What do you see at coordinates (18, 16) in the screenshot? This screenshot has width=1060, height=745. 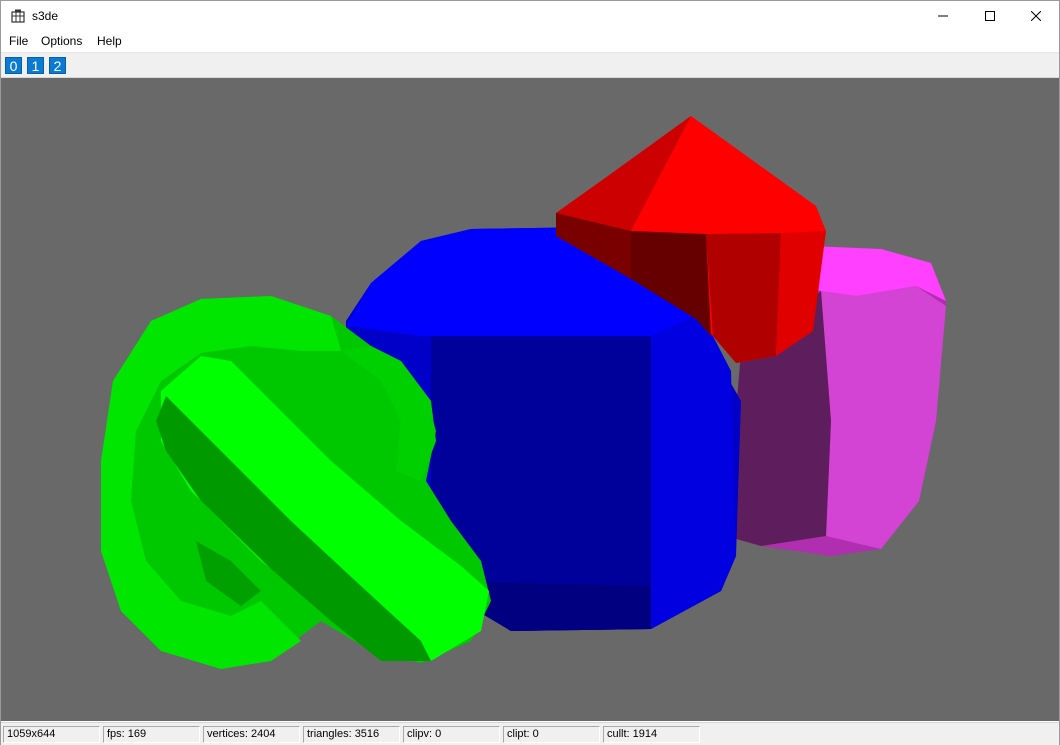 I see `app-icon` at bounding box center [18, 16].